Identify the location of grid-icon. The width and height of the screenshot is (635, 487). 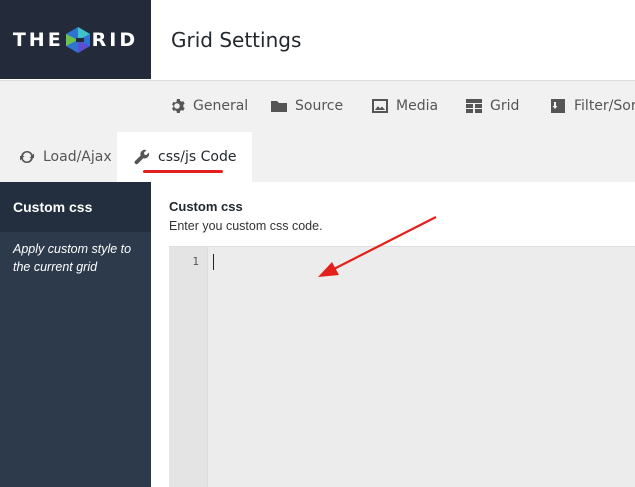
(474, 106).